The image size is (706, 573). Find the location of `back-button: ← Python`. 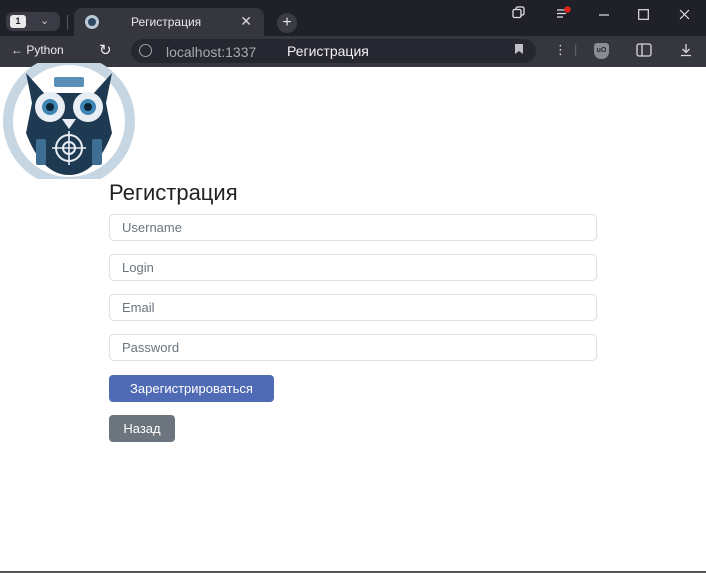

back-button: ← Python is located at coordinates (37, 50).